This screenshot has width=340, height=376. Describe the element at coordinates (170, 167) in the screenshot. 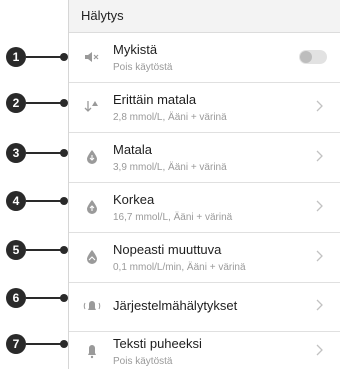

I see `row-subtitle: 3,9 mmol/L, Ääni + värinä` at that location.